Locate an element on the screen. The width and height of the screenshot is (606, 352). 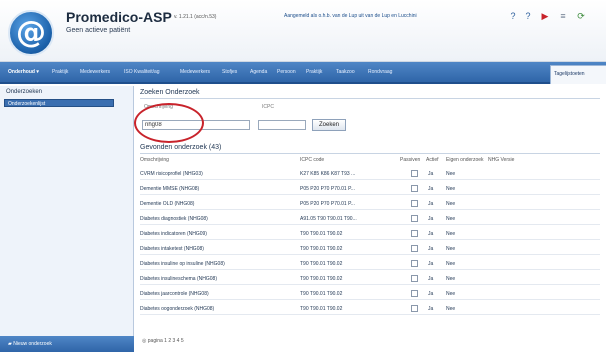
search-title: Zoeken Onderzoek is located at coordinates (170, 92).